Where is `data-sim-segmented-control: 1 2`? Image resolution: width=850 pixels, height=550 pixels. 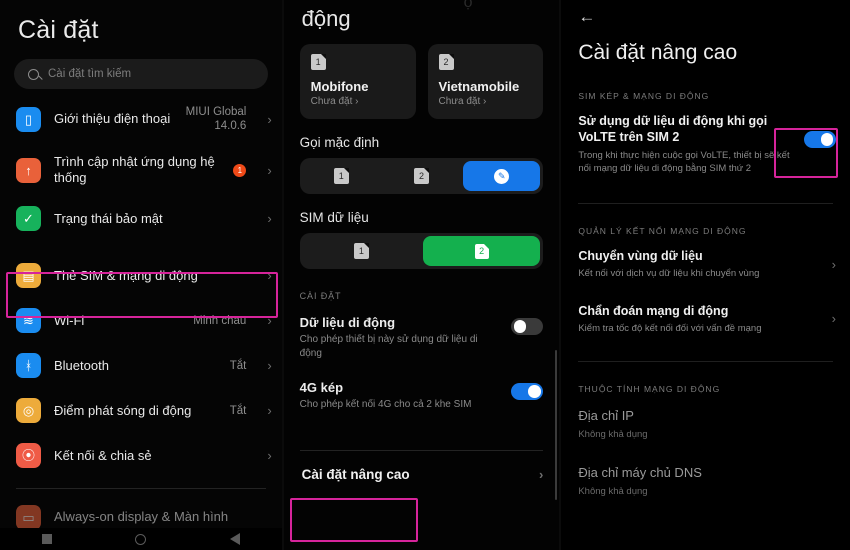 data-sim-segmented-control: 1 2 is located at coordinates (421, 251).